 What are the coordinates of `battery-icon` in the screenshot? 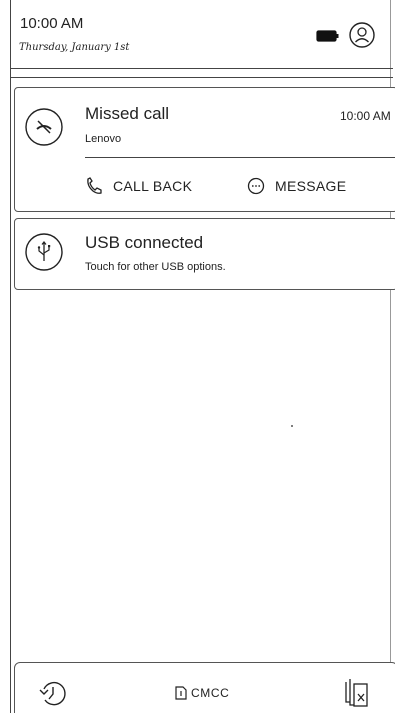 It's located at (327, 36).